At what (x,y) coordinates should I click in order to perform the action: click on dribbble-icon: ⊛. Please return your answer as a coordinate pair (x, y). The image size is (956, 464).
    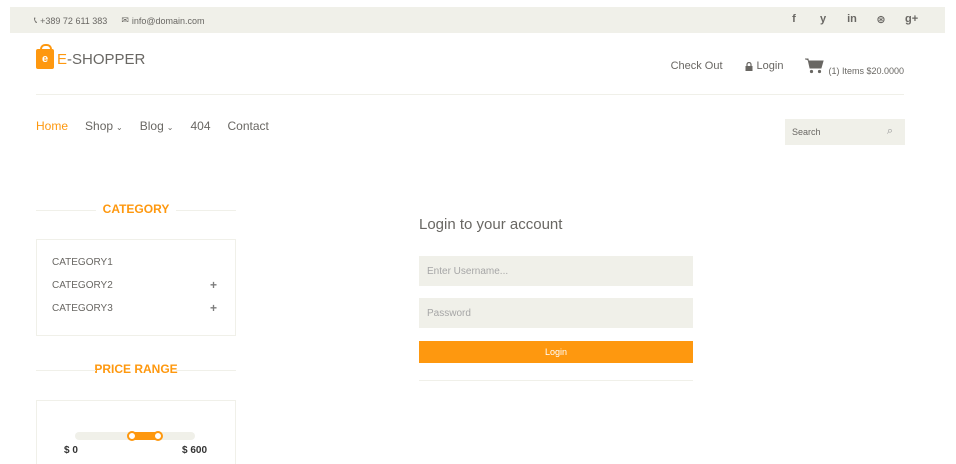
    Looking at the image, I should click on (881, 19).